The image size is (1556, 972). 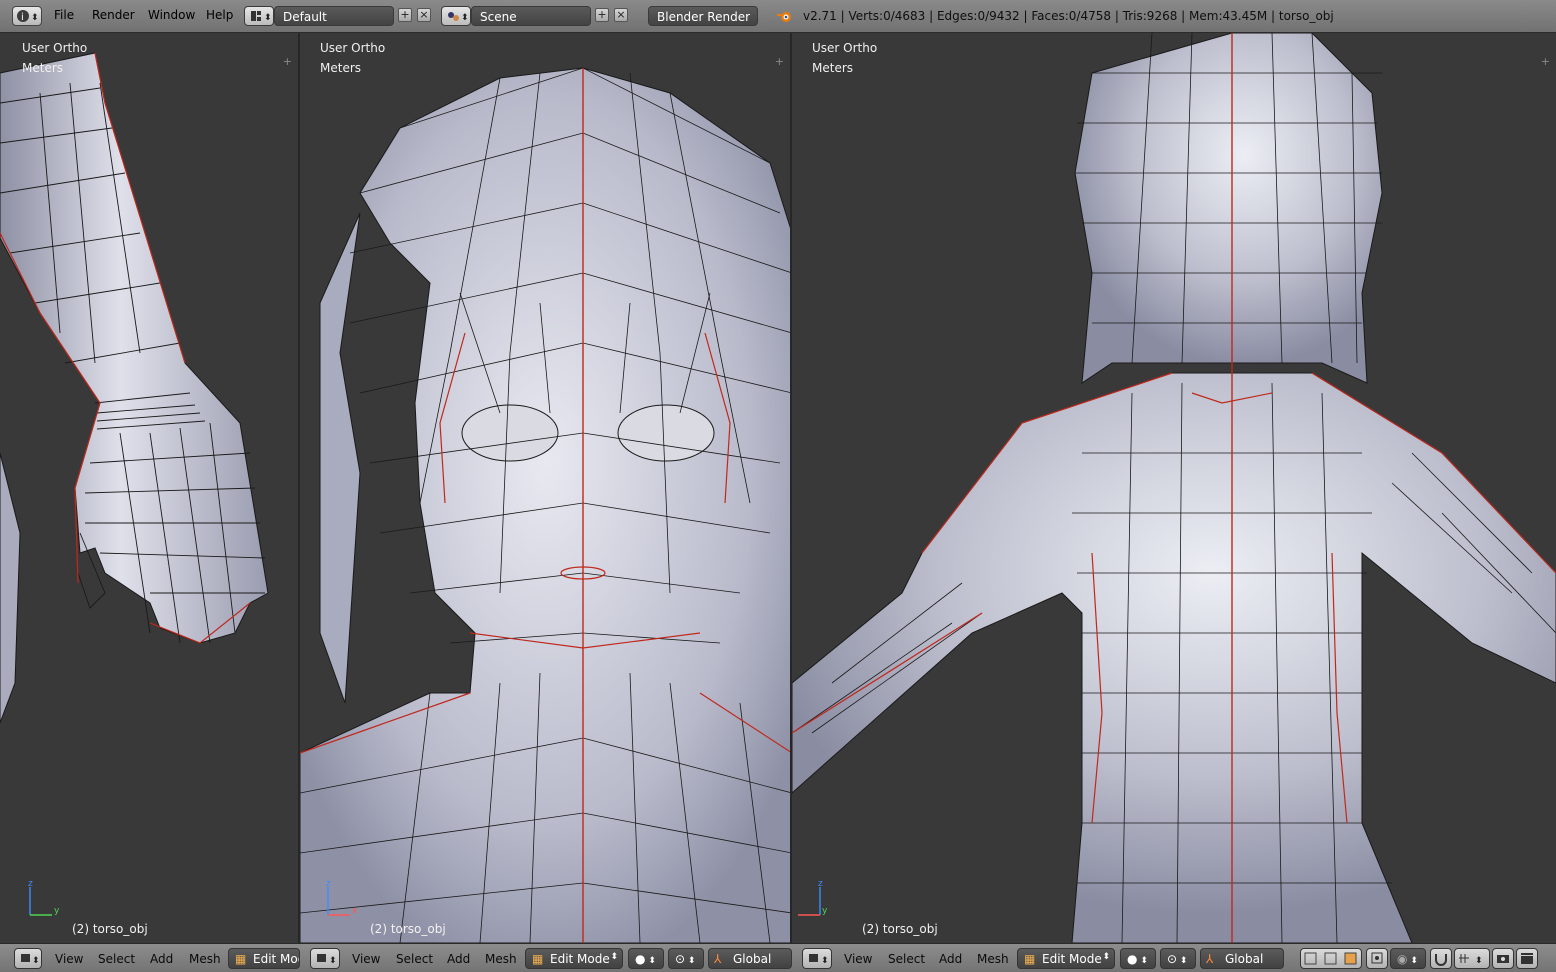 I want to click on layout-grid-icon: ⬍, so click(x=261, y=17).